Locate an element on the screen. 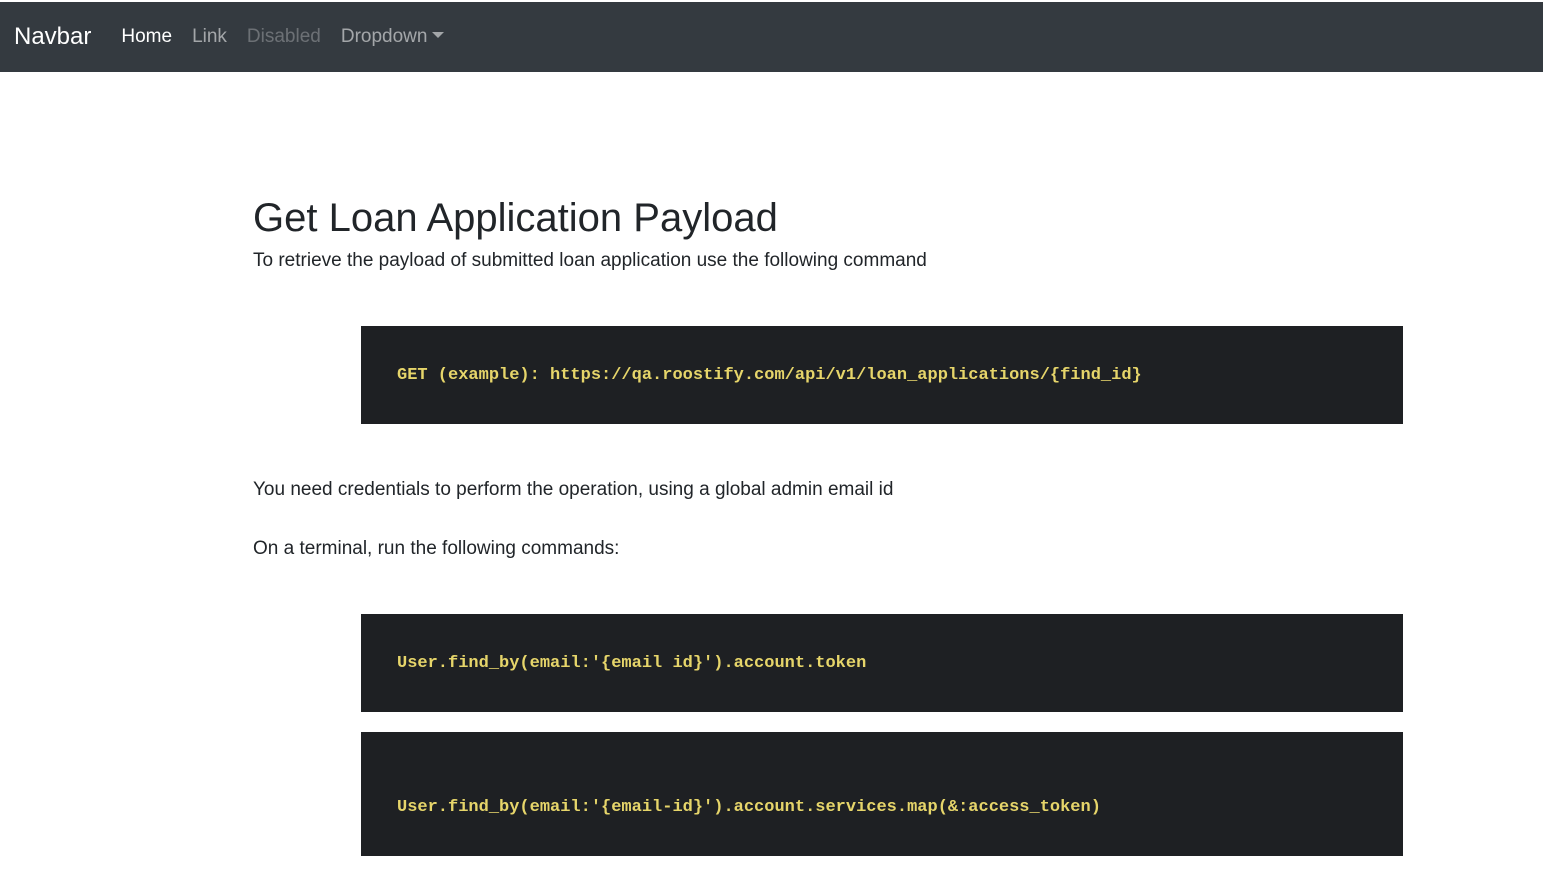 The image size is (1543, 887). nav-dropdown-toggle: Dropdown is located at coordinates (393, 37).